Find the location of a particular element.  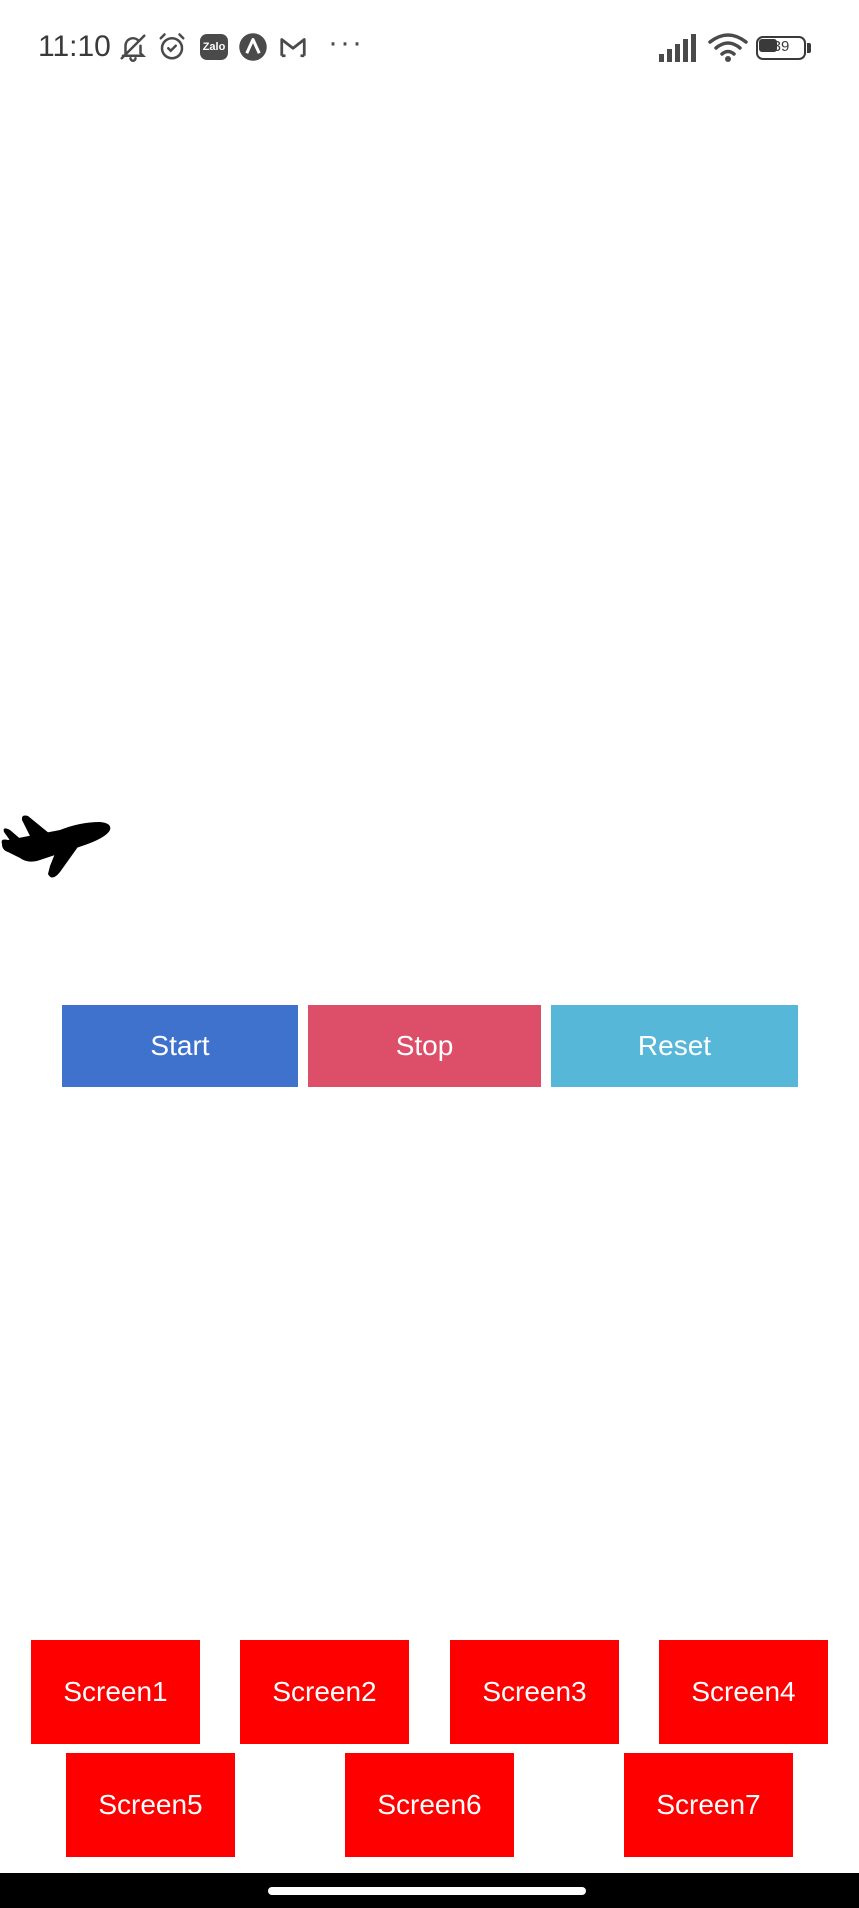

screen3-button: Screen3 is located at coordinates (534, 1692).